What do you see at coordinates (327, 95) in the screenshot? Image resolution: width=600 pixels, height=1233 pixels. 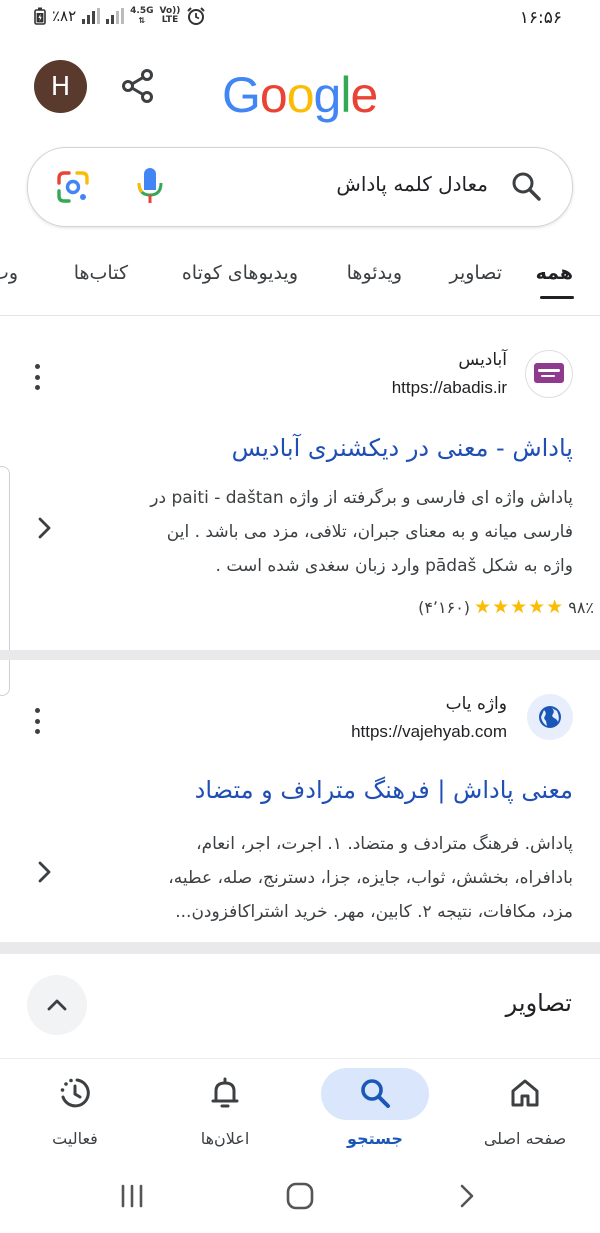 I see `logo-letter: g` at bounding box center [327, 95].